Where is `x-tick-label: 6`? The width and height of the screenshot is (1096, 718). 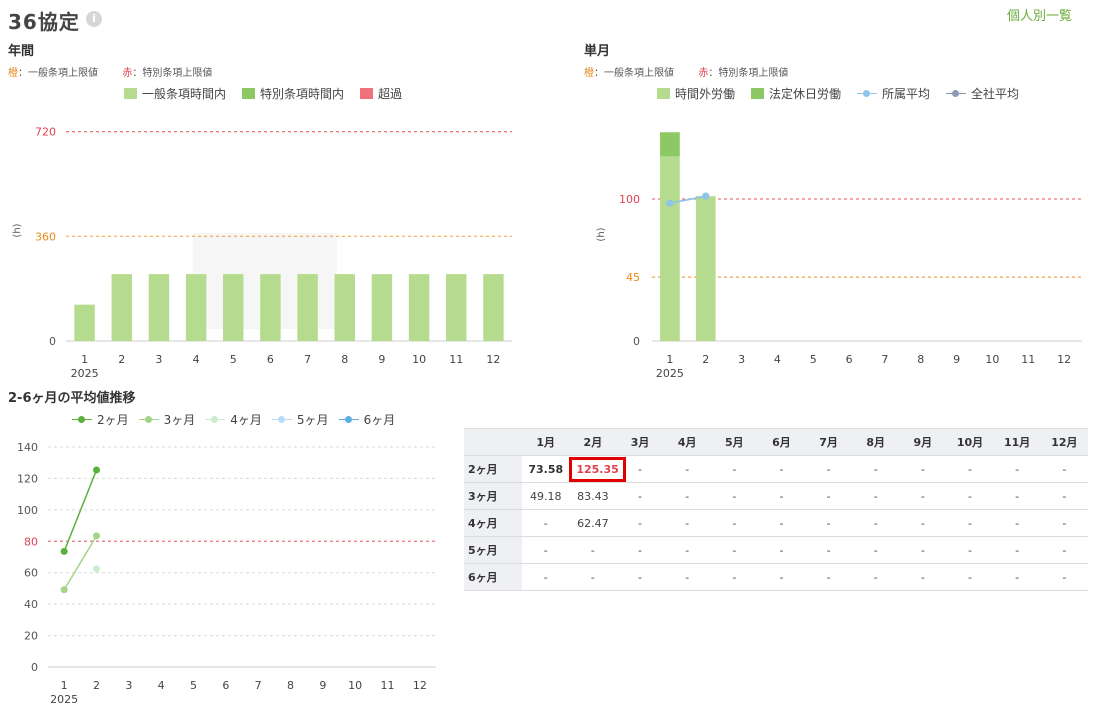 x-tick-label: 6 is located at coordinates (225, 685).